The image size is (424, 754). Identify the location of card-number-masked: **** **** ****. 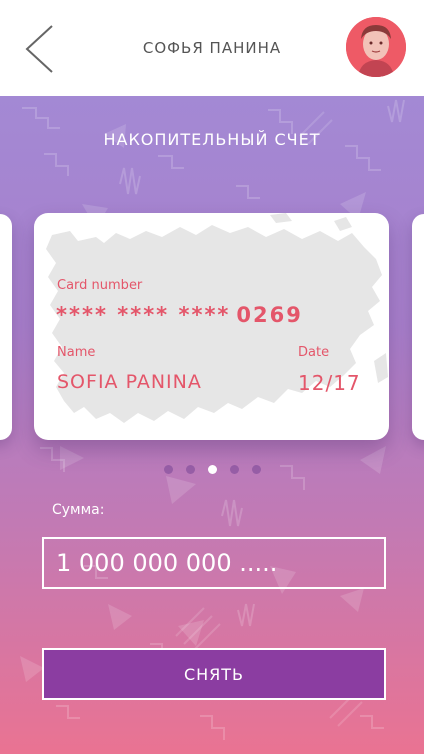
(143, 315).